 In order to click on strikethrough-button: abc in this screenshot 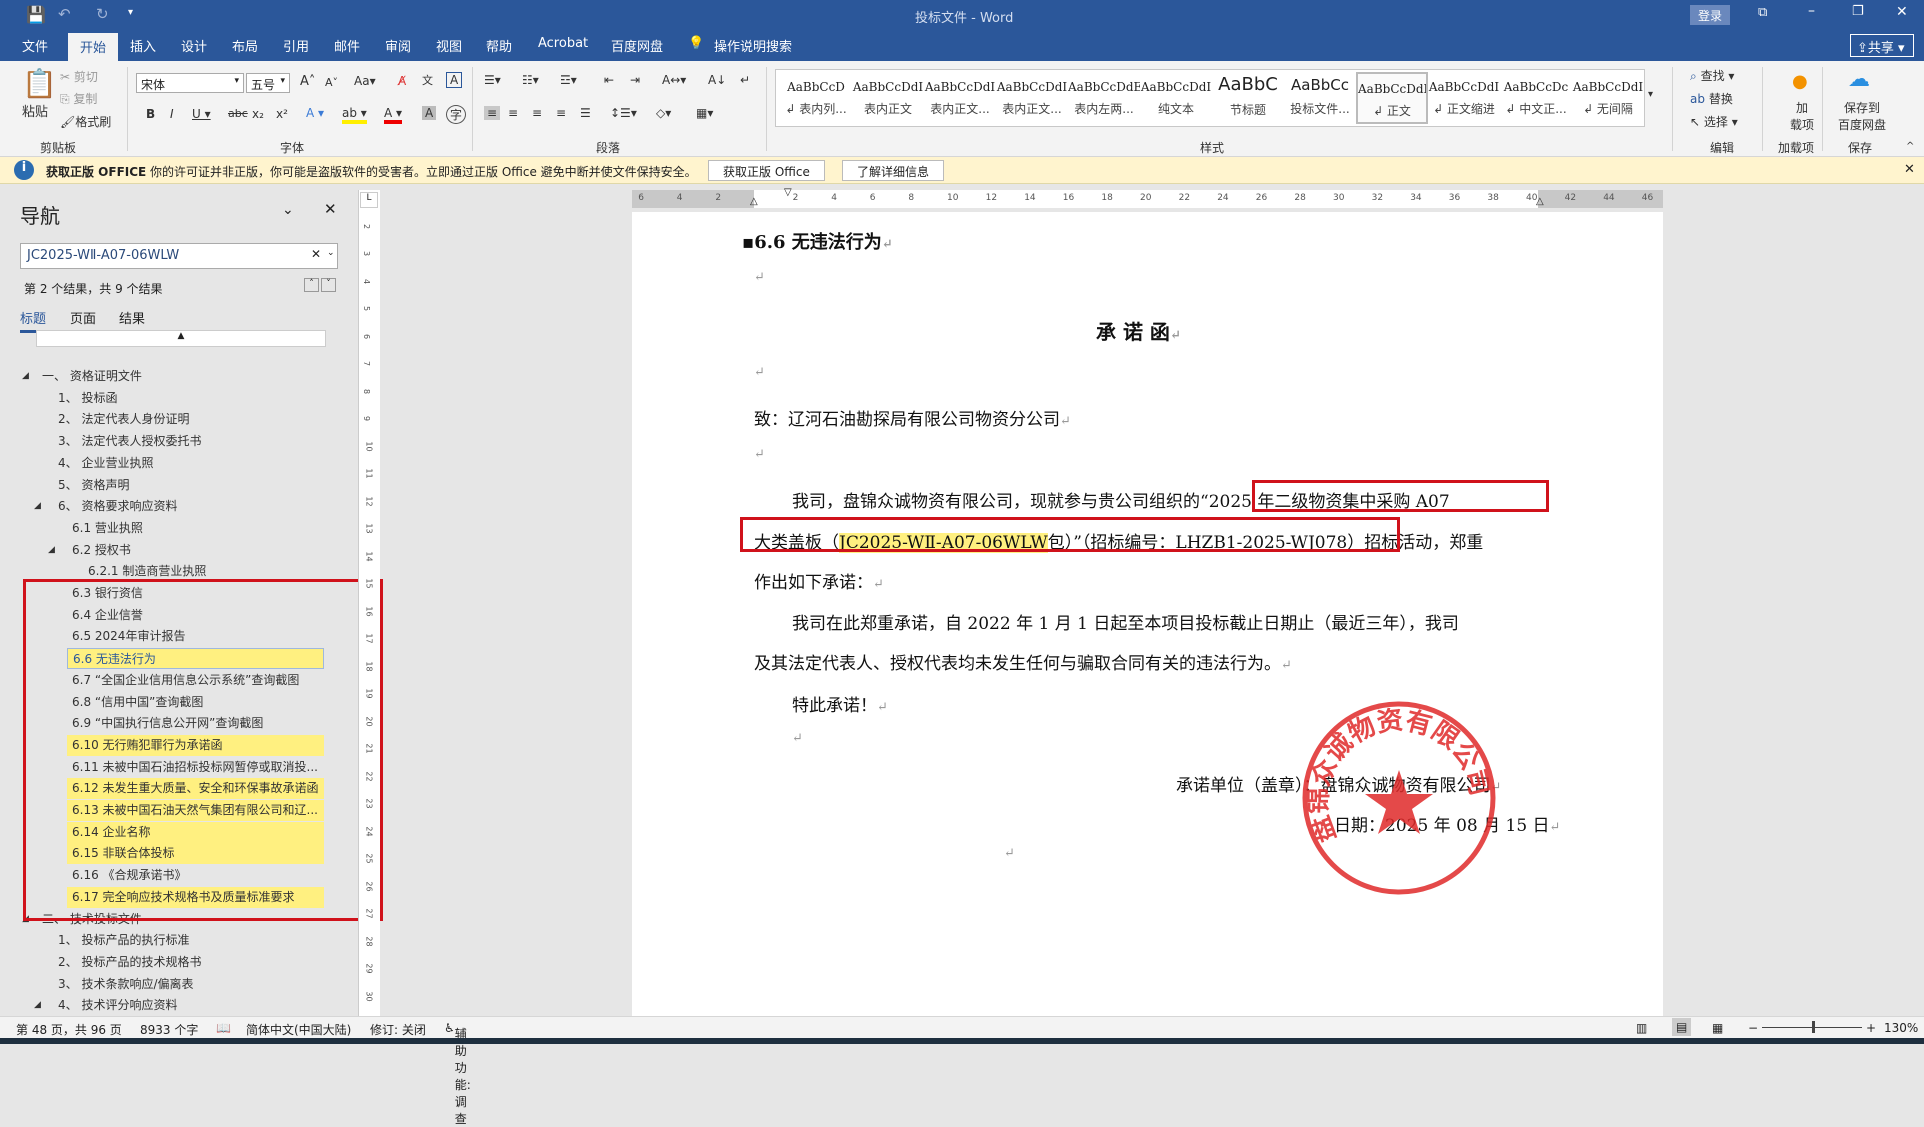, I will do `click(238, 113)`.